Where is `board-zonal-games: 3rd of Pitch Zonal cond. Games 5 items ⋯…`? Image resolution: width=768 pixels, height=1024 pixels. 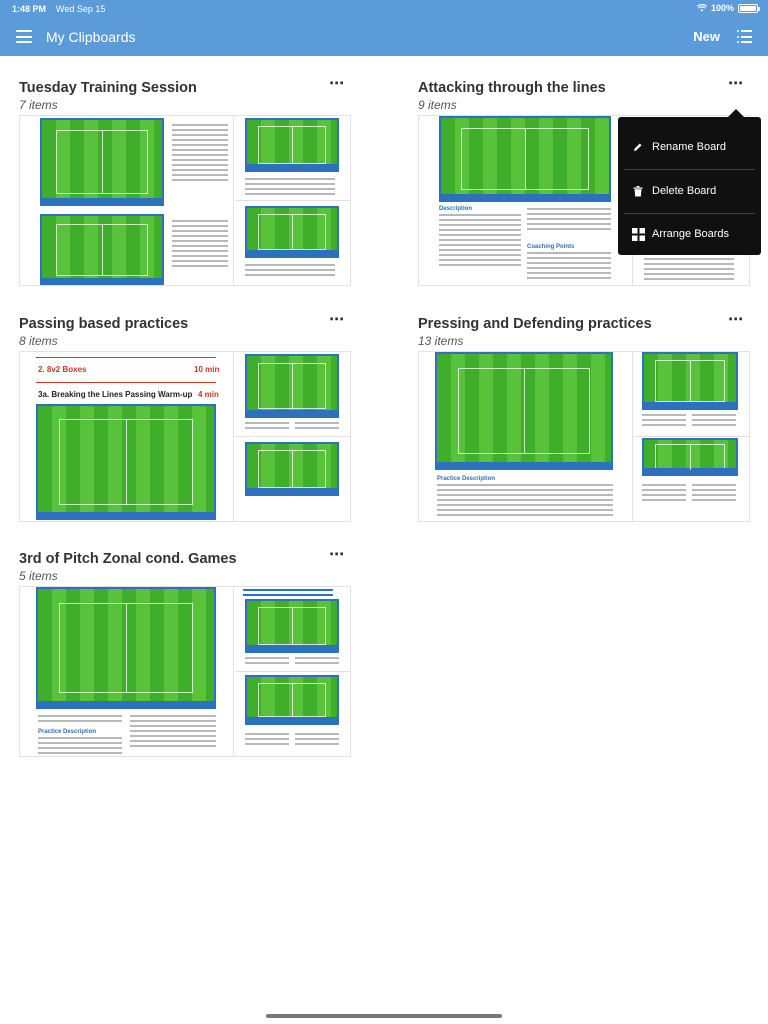 board-zonal-games: 3rd of Pitch Zonal cond. Games 5 items ⋯… is located at coordinates (185, 654).